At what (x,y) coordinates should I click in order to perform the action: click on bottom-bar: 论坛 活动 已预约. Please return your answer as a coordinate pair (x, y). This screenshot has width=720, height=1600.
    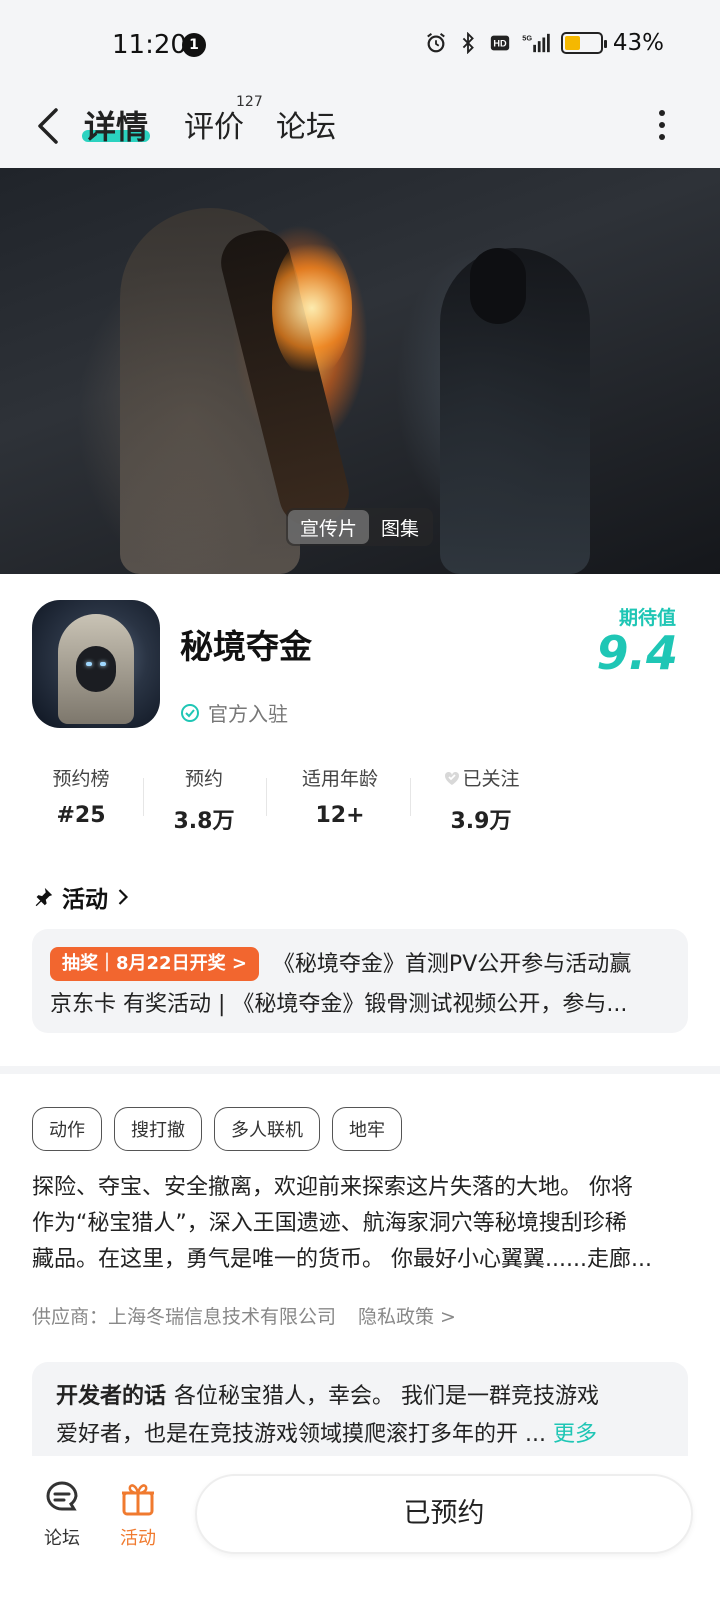
    Looking at the image, I should click on (360, 1528).